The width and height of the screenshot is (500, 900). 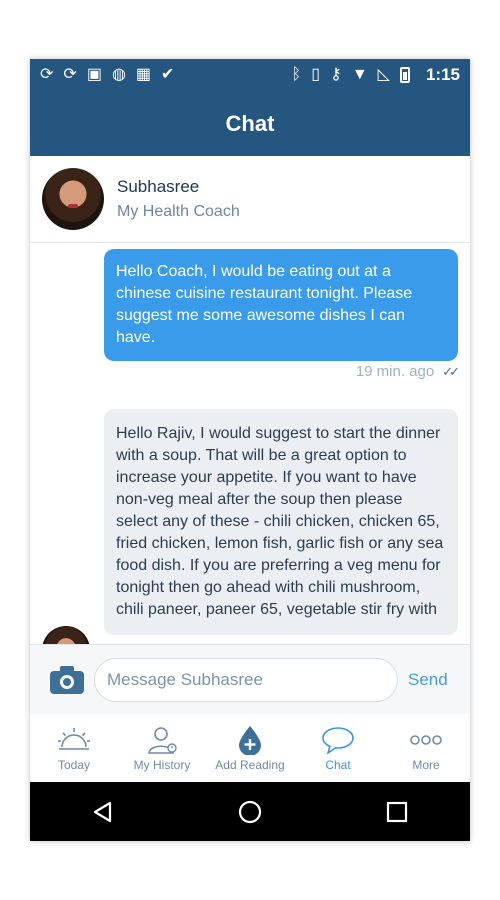 What do you see at coordinates (376, 75) in the screenshot?
I see `status-system: ᛒ ▯ ⚷ ▼ ◺ 1:15` at bounding box center [376, 75].